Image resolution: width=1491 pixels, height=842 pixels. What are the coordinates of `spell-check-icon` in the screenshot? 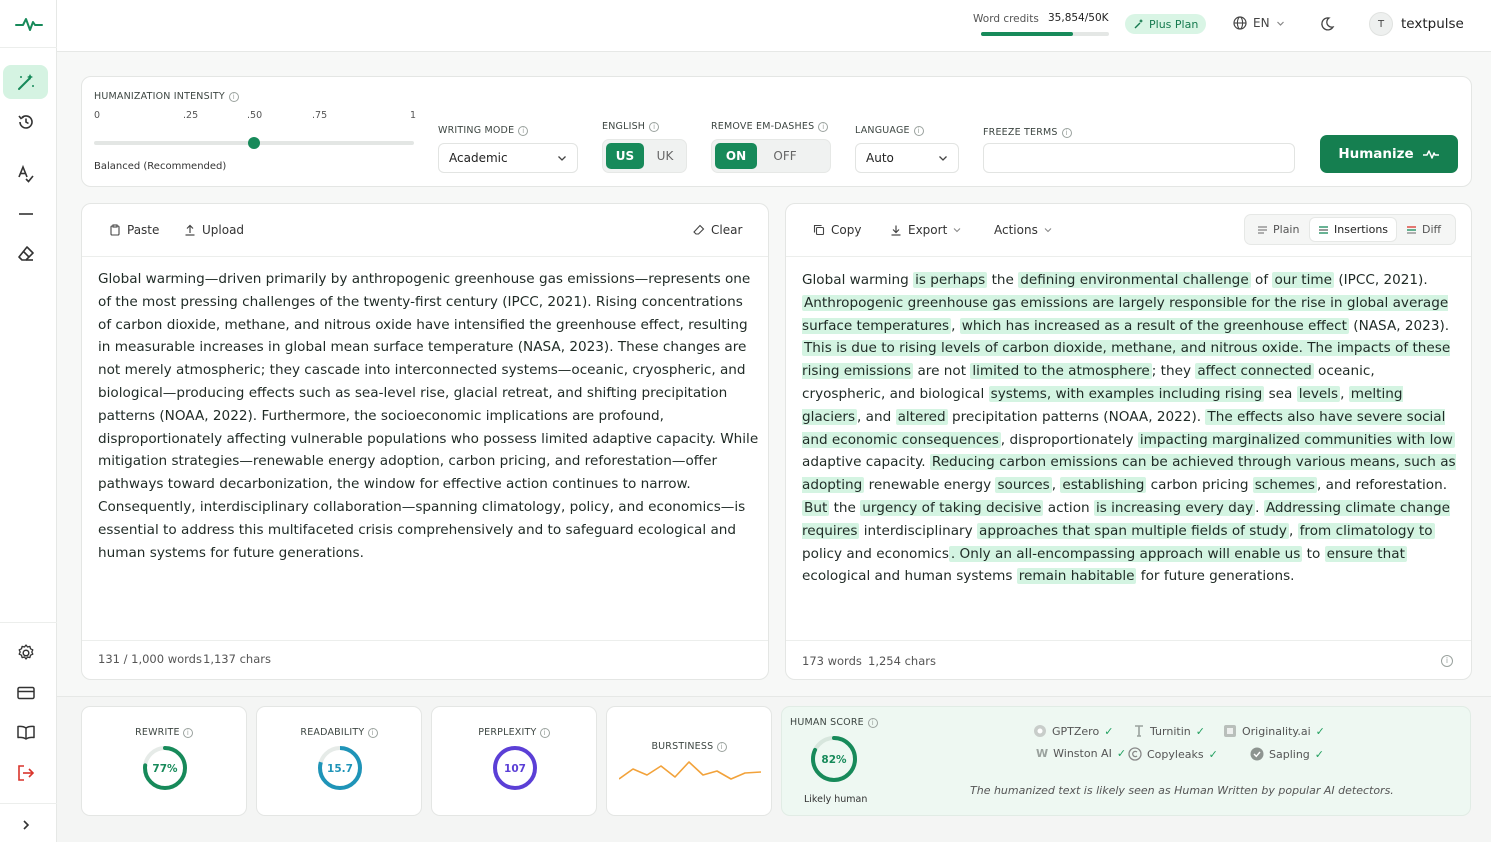 It's located at (25, 173).